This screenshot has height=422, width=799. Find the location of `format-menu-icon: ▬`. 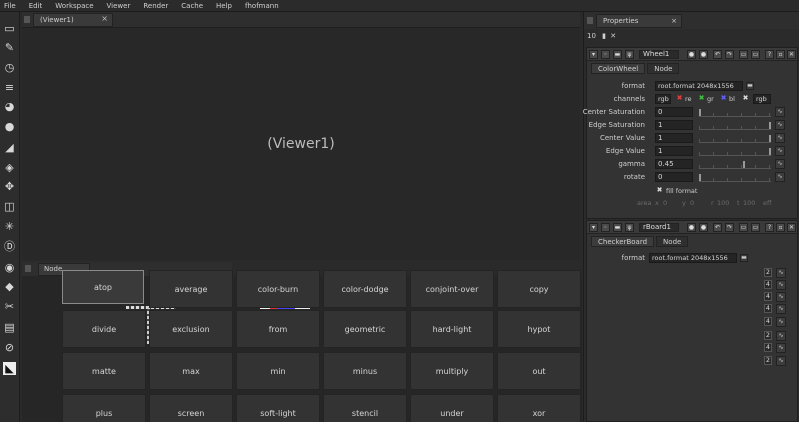

format-menu-icon: ▬ is located at coordinates (750, 86).